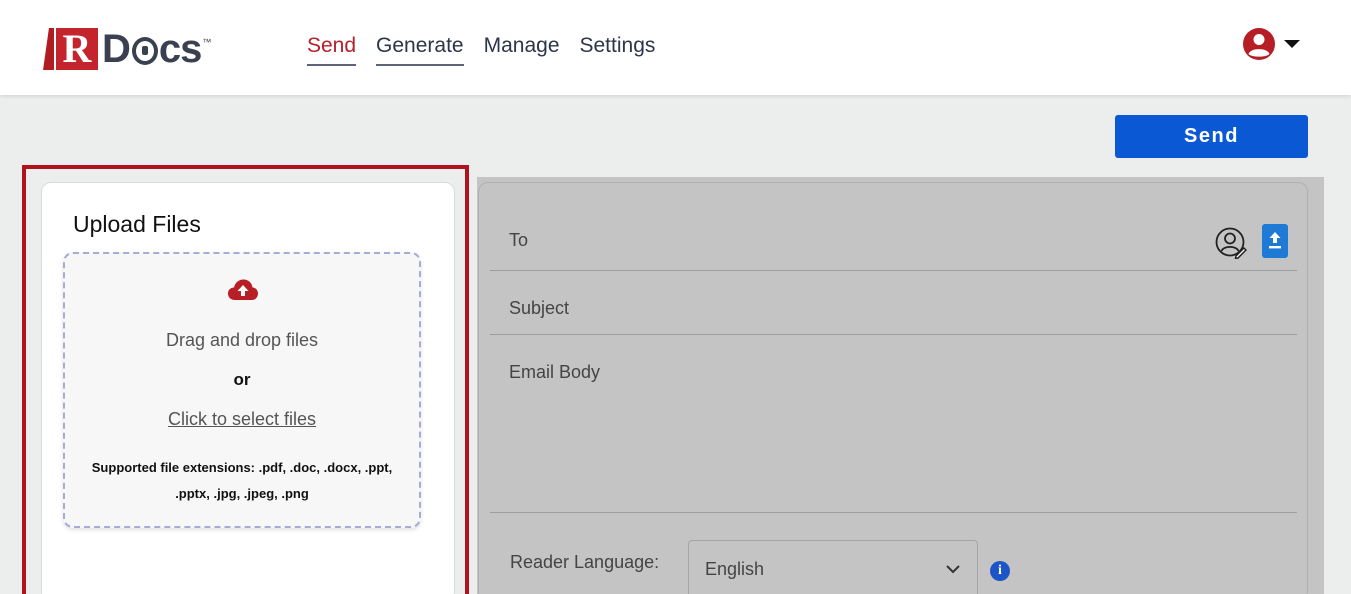 The height and width of the screenshot is (594, 1351). Describe the element at coordinates (481, 50) in the screenshot. I see `main-nav: Send Generate Manage Settings` at that location.